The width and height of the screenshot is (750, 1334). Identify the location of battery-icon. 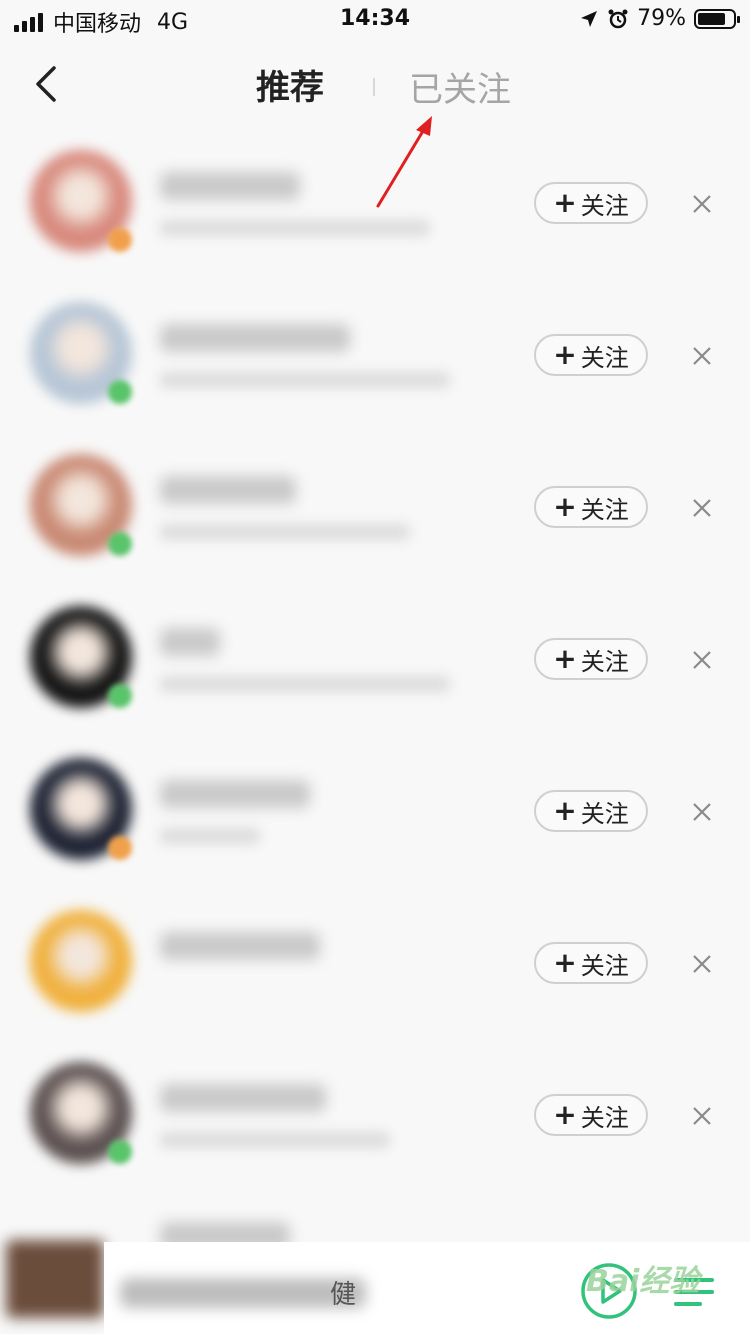
(717, 18).